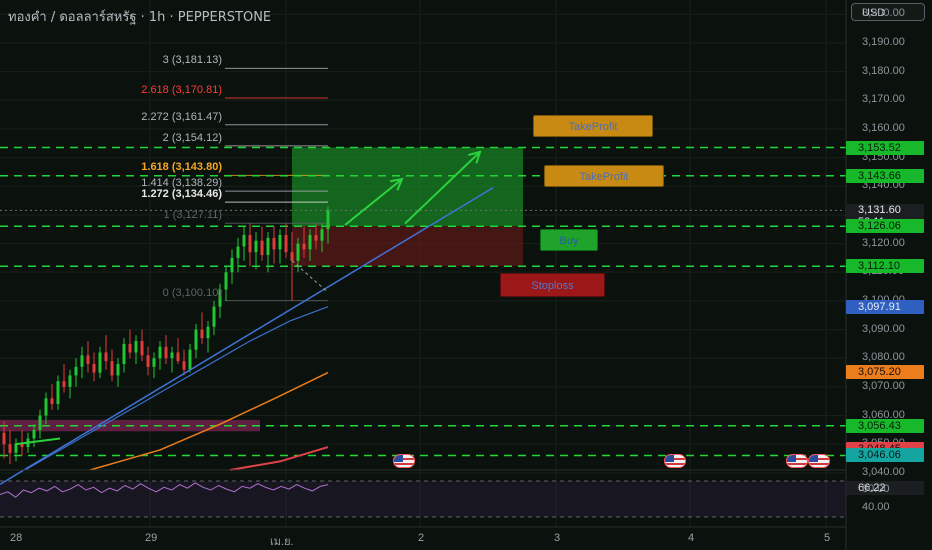 Image resolution: width=932 pixels, height=550 pixels. I want to click on fib-level-label: 1 (3,127.11), so click(192, 215).